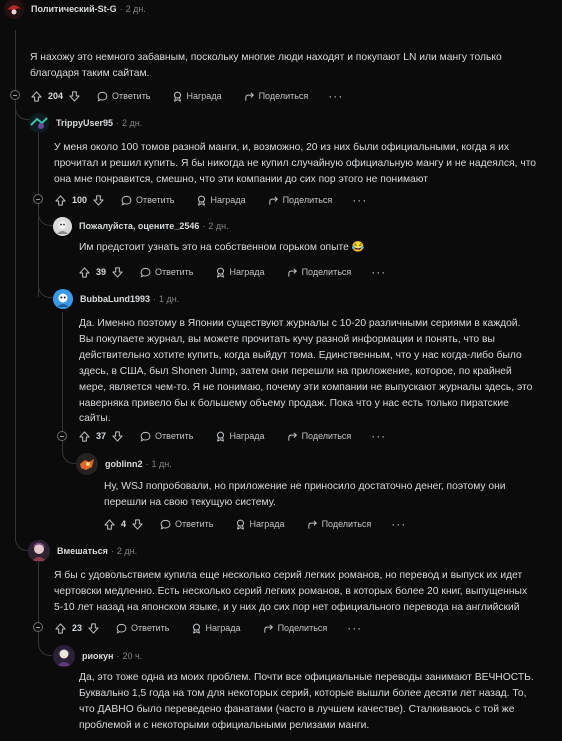  I want to click on author-name: goblinn2, so click(124, 464).